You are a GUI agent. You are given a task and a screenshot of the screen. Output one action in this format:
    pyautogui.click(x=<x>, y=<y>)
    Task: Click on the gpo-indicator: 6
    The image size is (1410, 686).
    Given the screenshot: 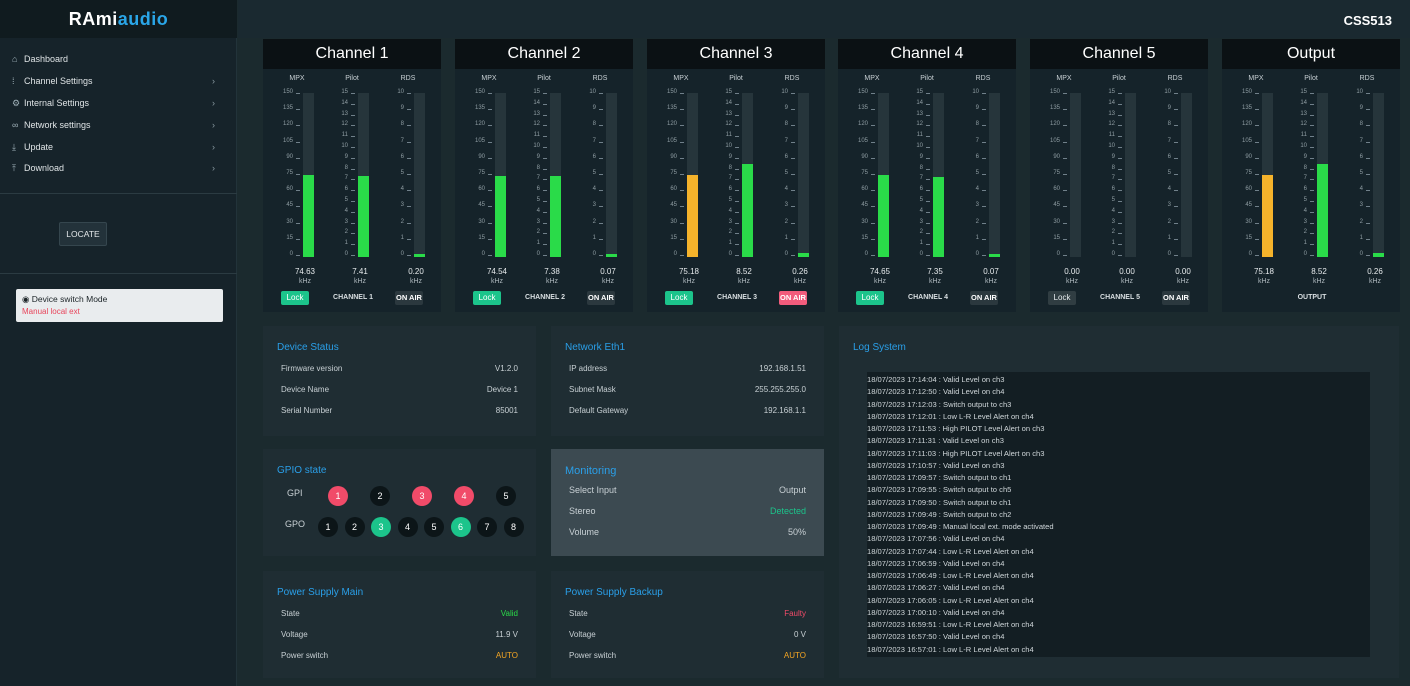 What is the action you would take?
    pyautogui.click(x=460, y=527)
    